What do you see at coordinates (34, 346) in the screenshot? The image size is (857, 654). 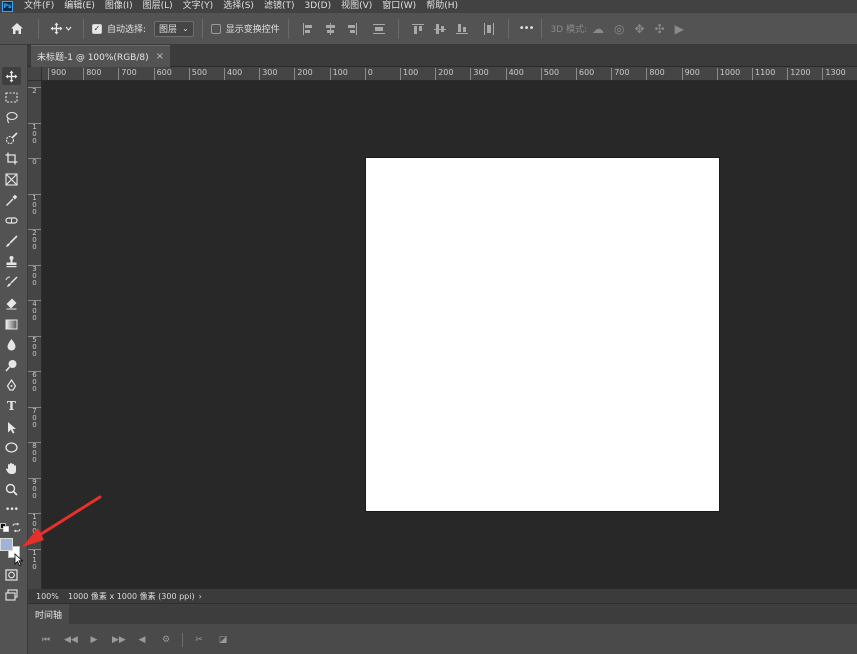 I see `ruler-left-label: 5 0 0` at bounding box center [34, 346].